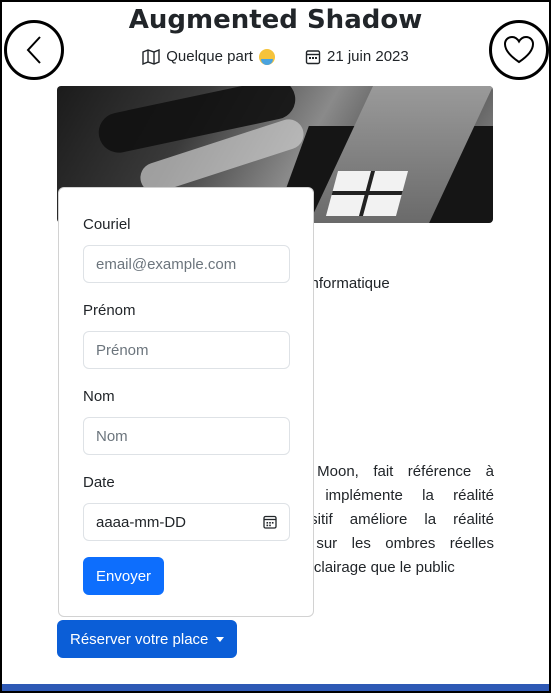 The height and width of the screenshot is (693, 551). I want to click on lastname-label: Nom, so click(99, 396).